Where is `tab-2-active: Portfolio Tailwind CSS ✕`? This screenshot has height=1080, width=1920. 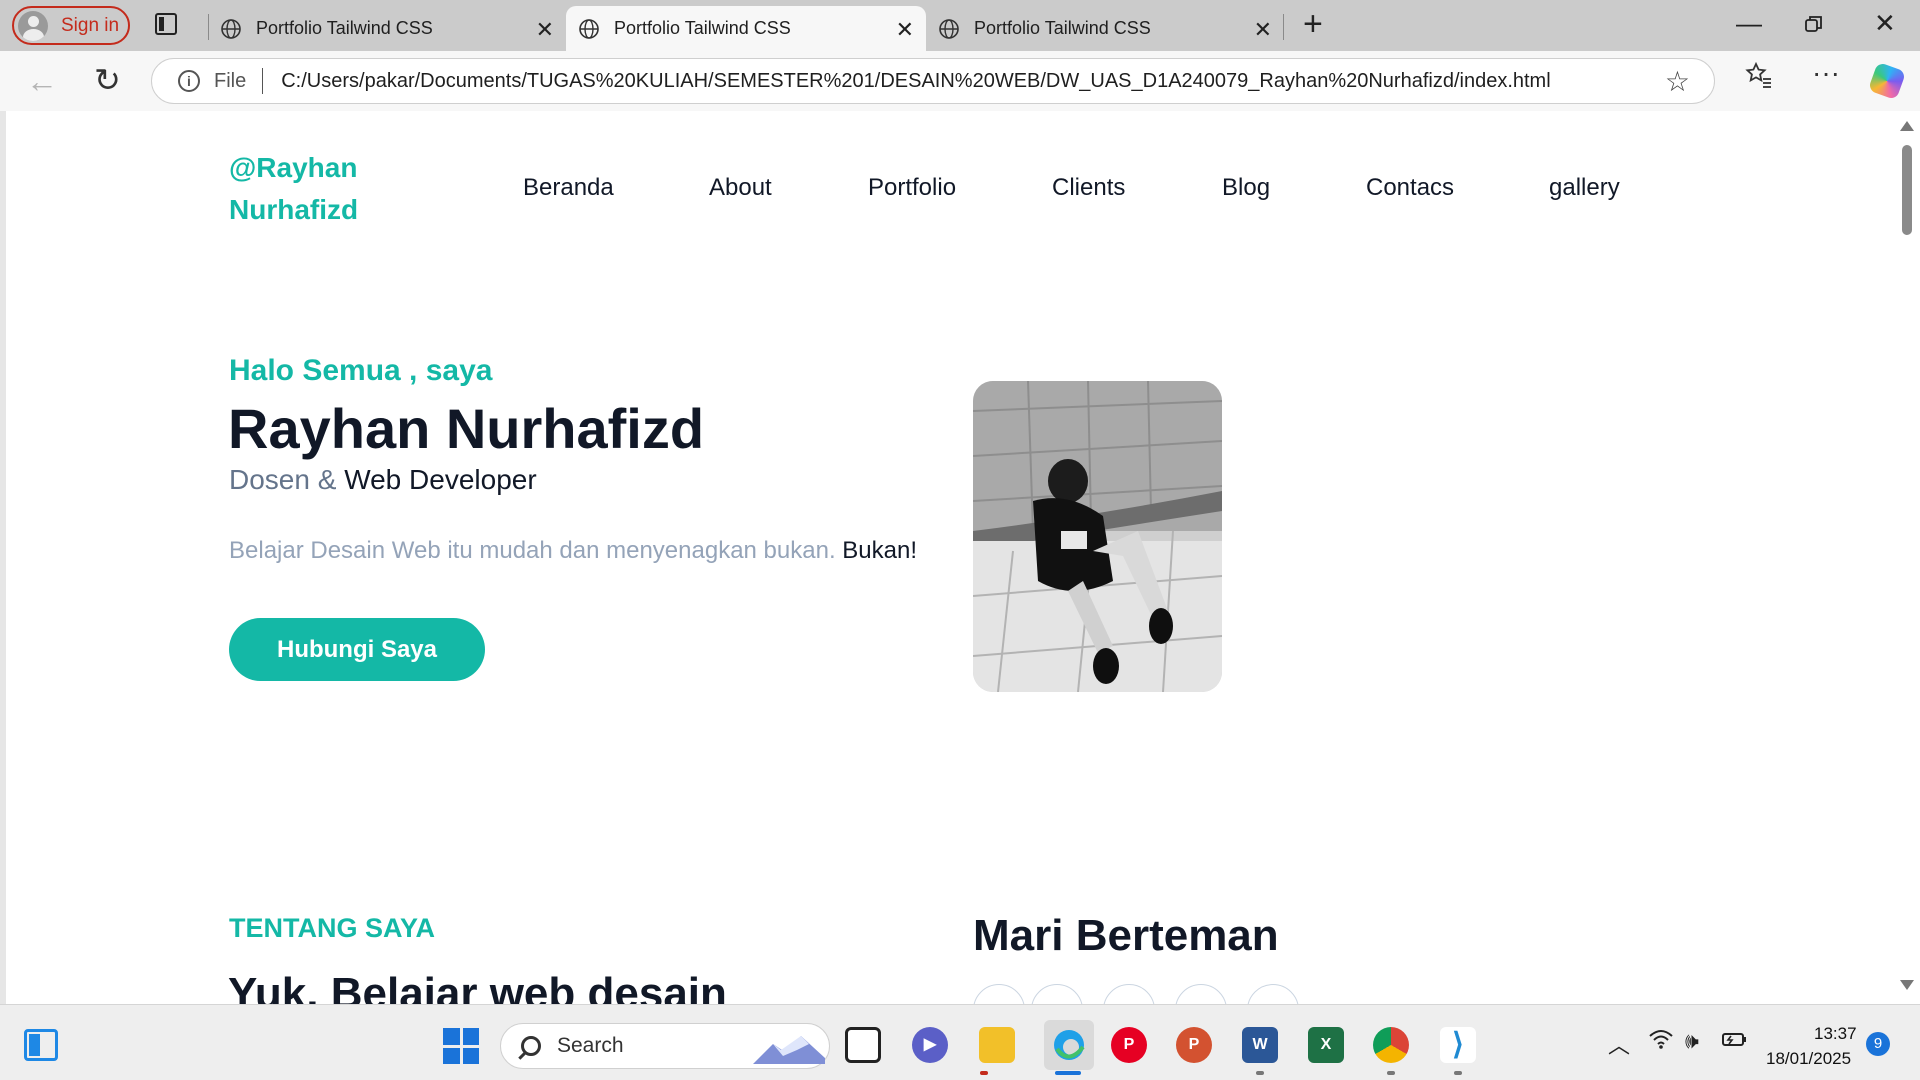 tab-2-active: Portfolio Tailwind CSS ✕ is located at coordinates (746, 28).